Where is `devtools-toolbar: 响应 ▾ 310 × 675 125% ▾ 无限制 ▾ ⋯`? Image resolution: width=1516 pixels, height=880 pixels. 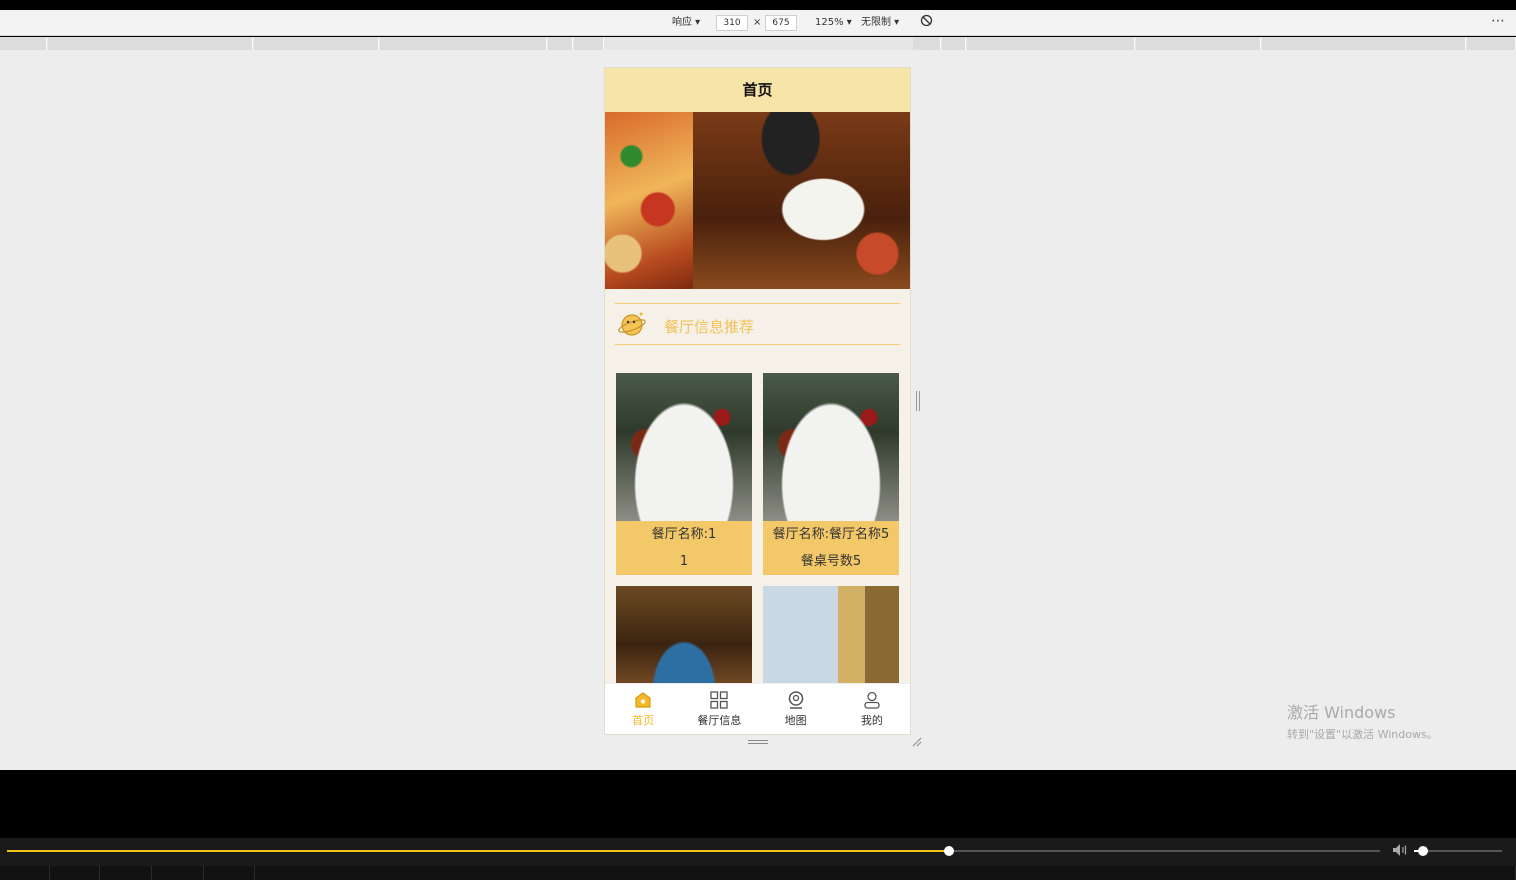
devtools-toolbar: 响应 ▾ 310 × 675 125% ▾ 无限制 ▾ ⋯ is located at coordinates (758, 23).